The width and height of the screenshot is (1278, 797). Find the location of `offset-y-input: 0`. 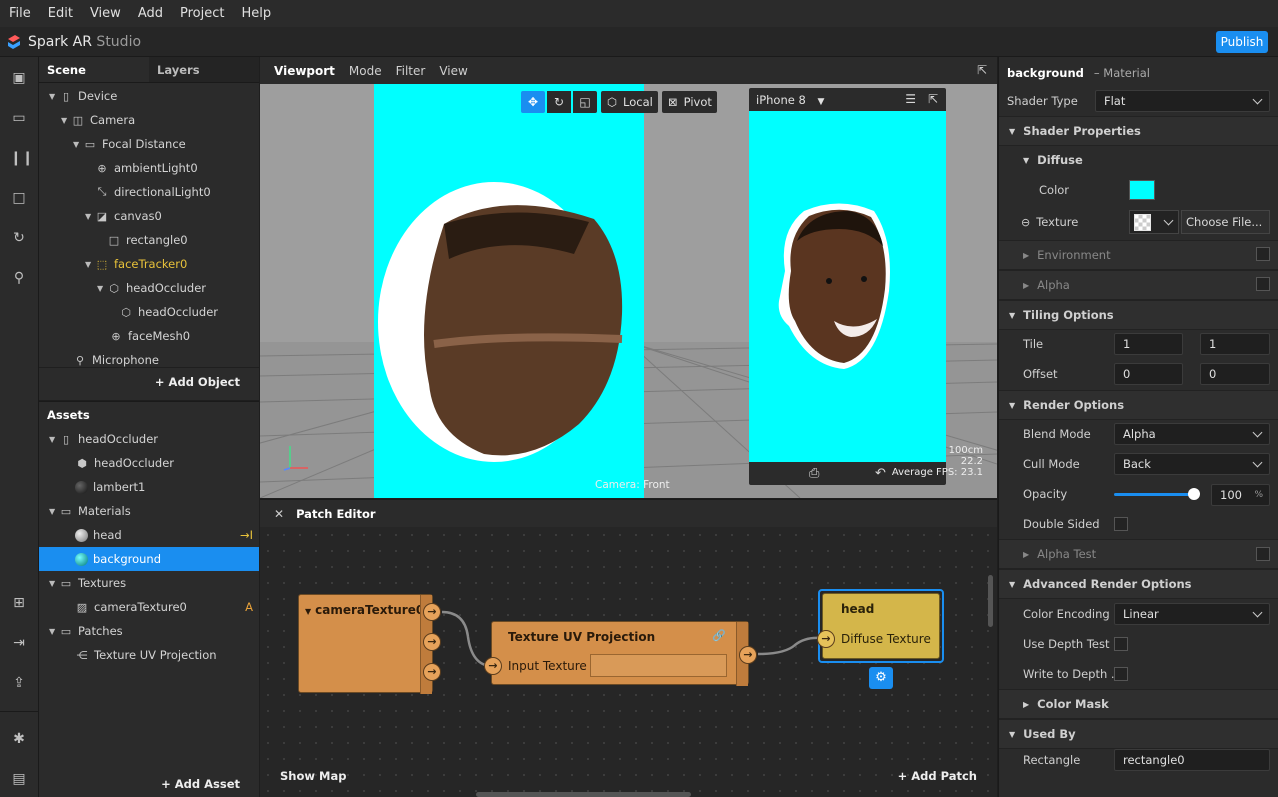

offset-y-input: 0 is located at coordinates (1235, 374).